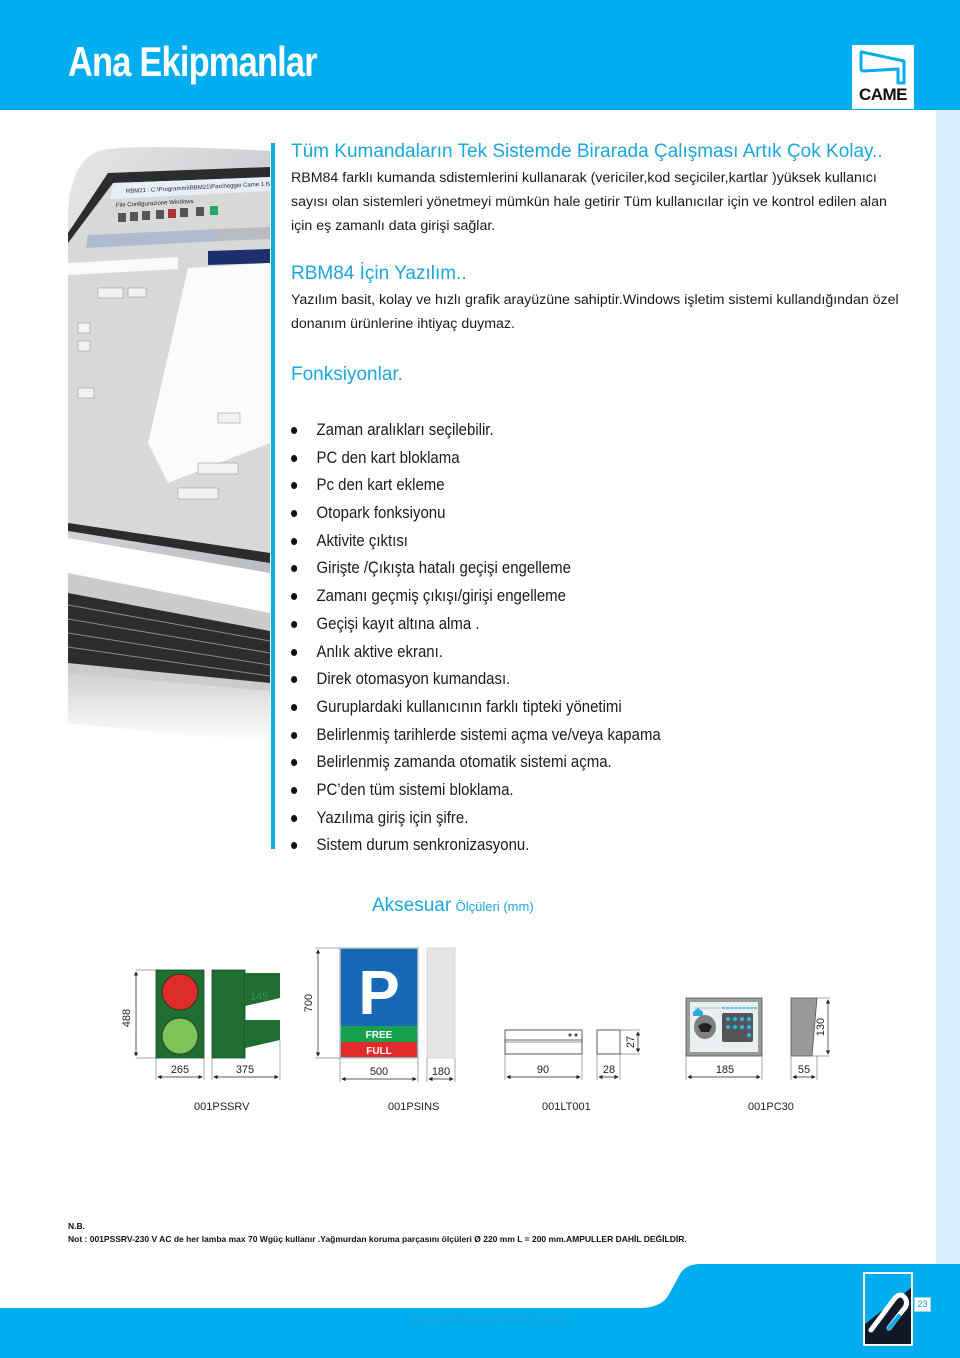  What do you see at coordinates (259, 997) in the screenshot?
I see `side-mark-label: 145` at bounding box center [259, 997].